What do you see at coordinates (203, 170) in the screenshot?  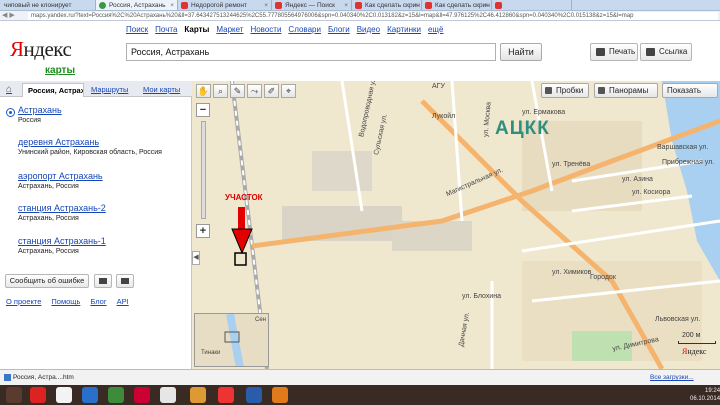 I see `zoom-slider` at bounding box center [203, 170].